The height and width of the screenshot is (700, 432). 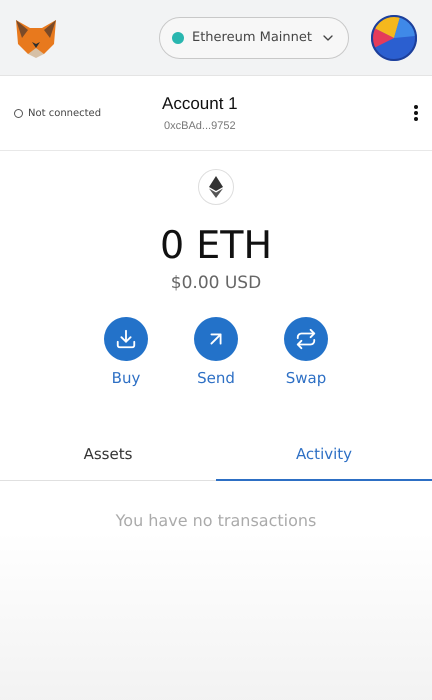 I want to click on account-selector: Account 1 0xcBAd...9752, so click(x=200, y=113).